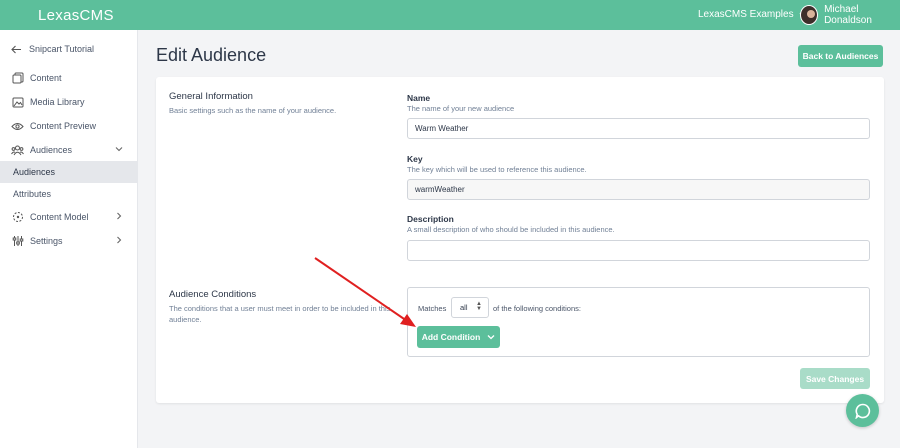 The height and width of the screenshot is (448, 900). What do you see at coordinates (746, 14) in the screenshot?
I see `workspace-label: LexasCMS Examples` at bounding box center [746, 14].